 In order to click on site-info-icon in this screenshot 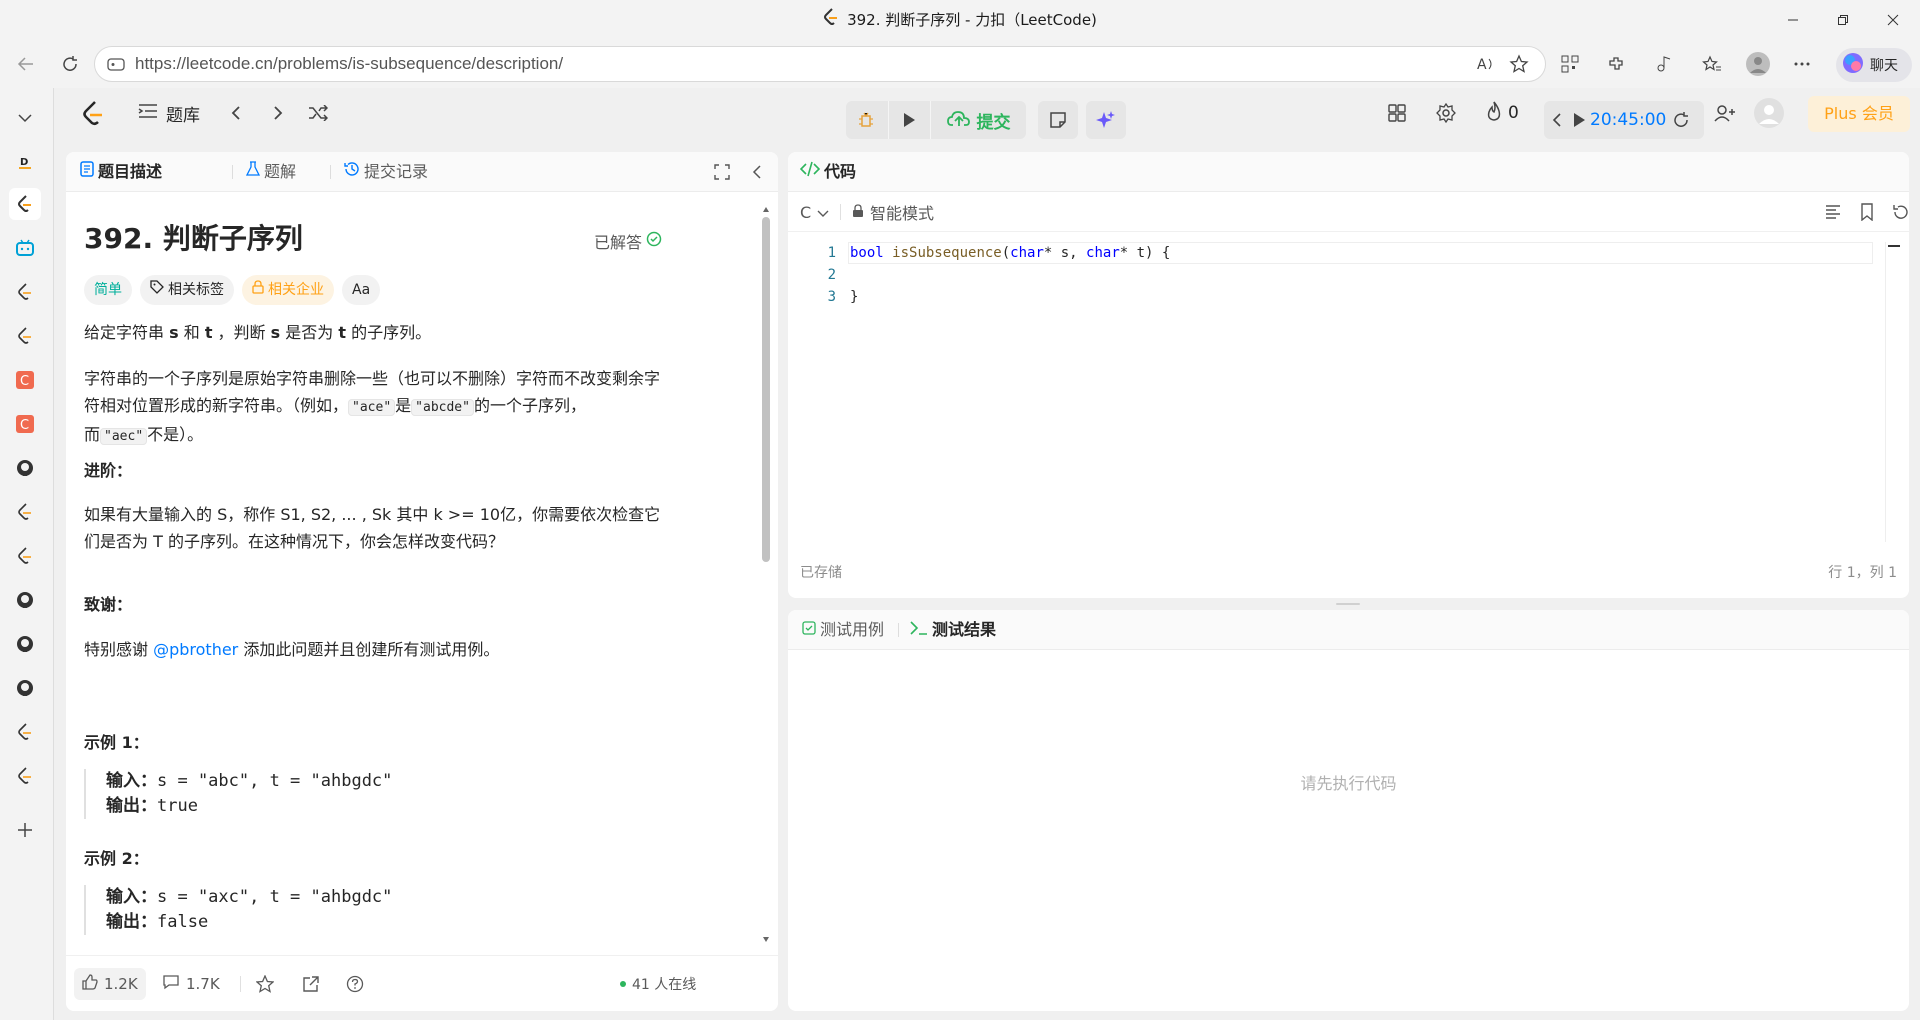, I will do `click(116, 66)`.